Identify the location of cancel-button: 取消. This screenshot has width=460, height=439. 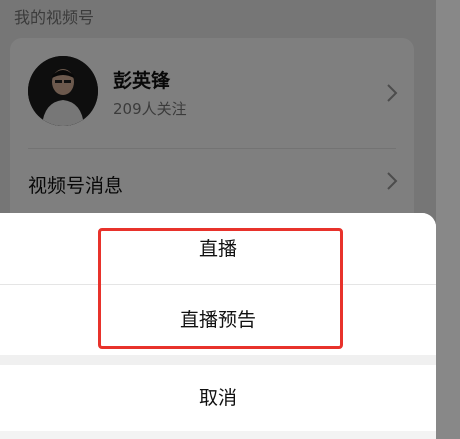
(218, 398).